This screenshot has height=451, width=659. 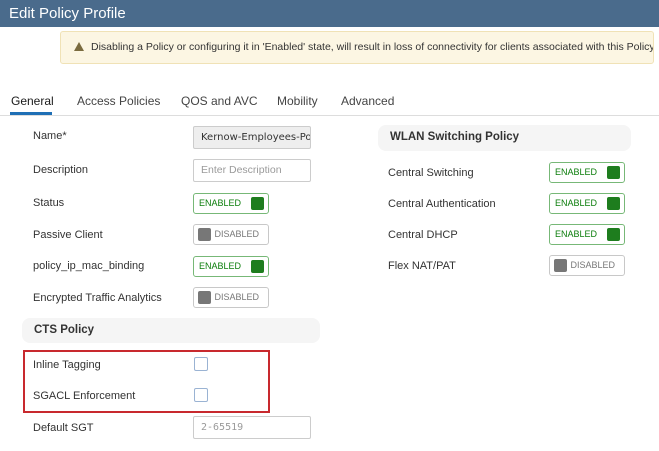 I want to click on wlan-switching-policy-section-header: WLAN Switching Policy, so click(x=504, y=138).